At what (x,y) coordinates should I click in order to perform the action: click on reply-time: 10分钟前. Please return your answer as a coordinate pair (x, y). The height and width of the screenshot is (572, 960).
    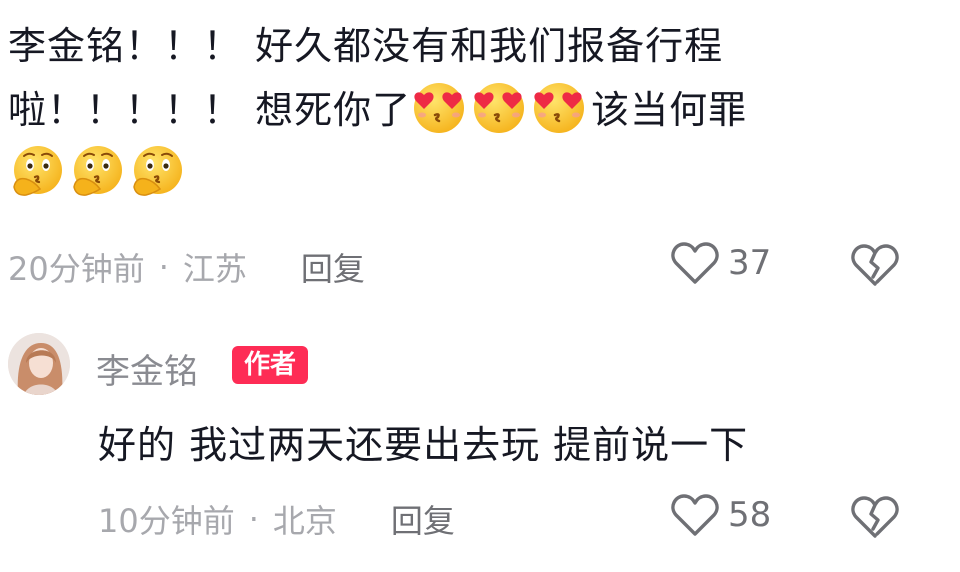
    Looking at the image, I should click on (166, 521).